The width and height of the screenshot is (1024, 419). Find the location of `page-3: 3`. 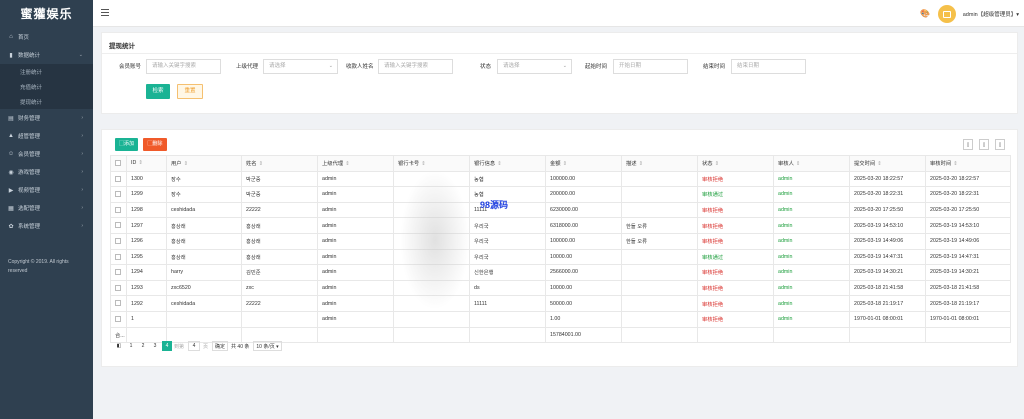

page-3: 3 is located at coordinates (155, 346).